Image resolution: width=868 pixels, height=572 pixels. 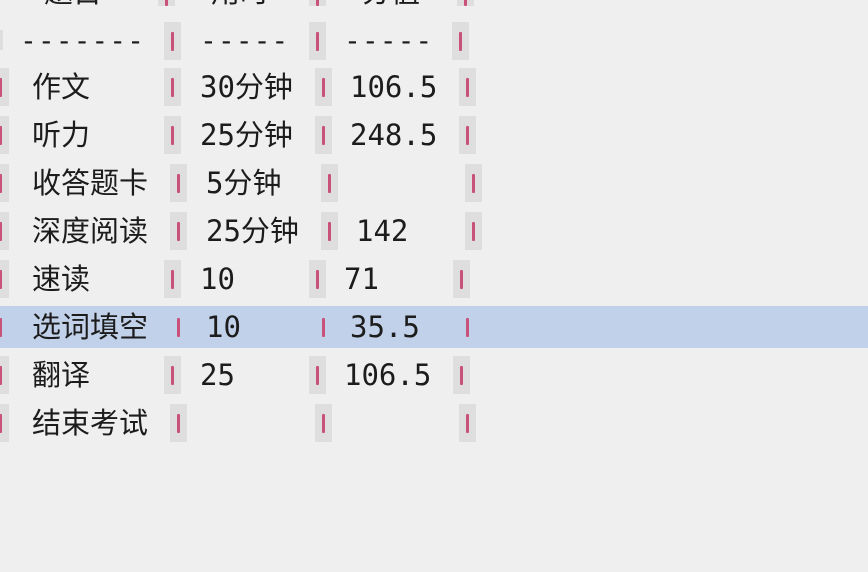 What do you see at coordinates (361, 279) in the screenshot?
I see `cell-score: 71` at bounding box center [361, 279].